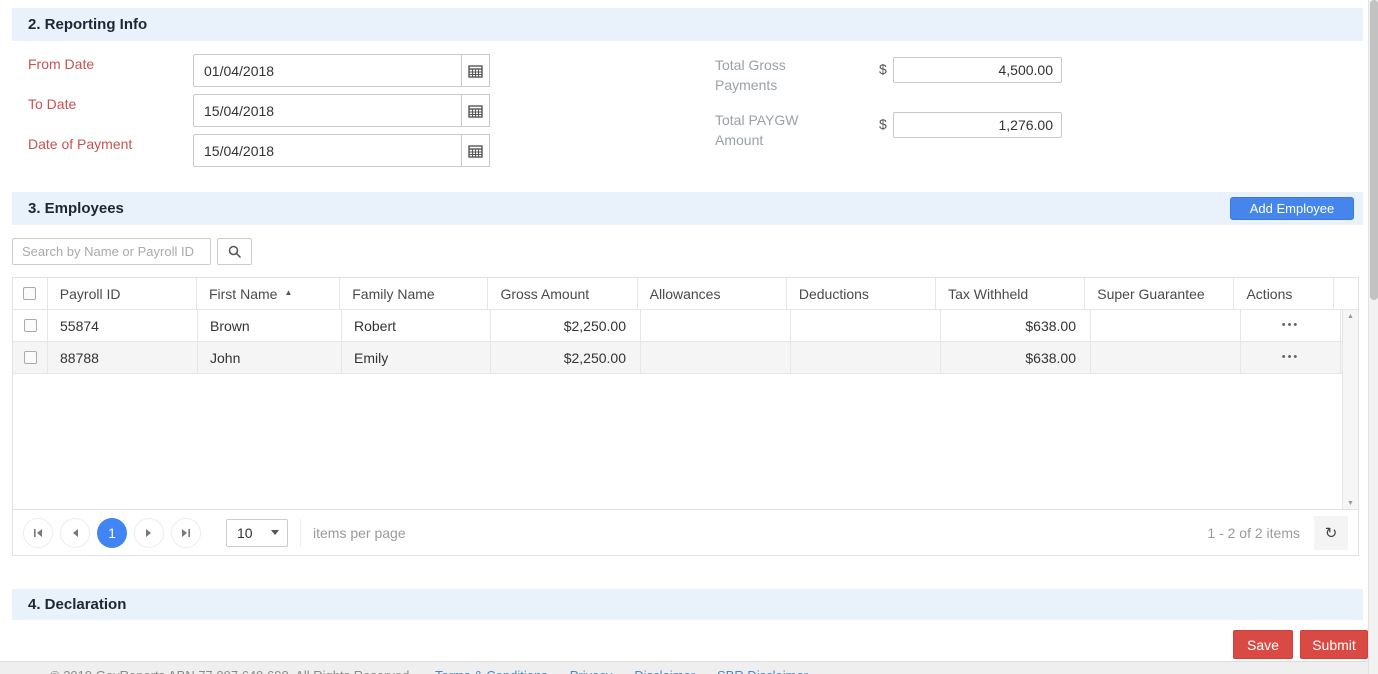 Image resolution: width=1378 pixels, height=674 pixels. What do you see at coordinates (977, 70) in the screenshot?
I see `total-gross-payments-input` at bounding box center [977, 70].